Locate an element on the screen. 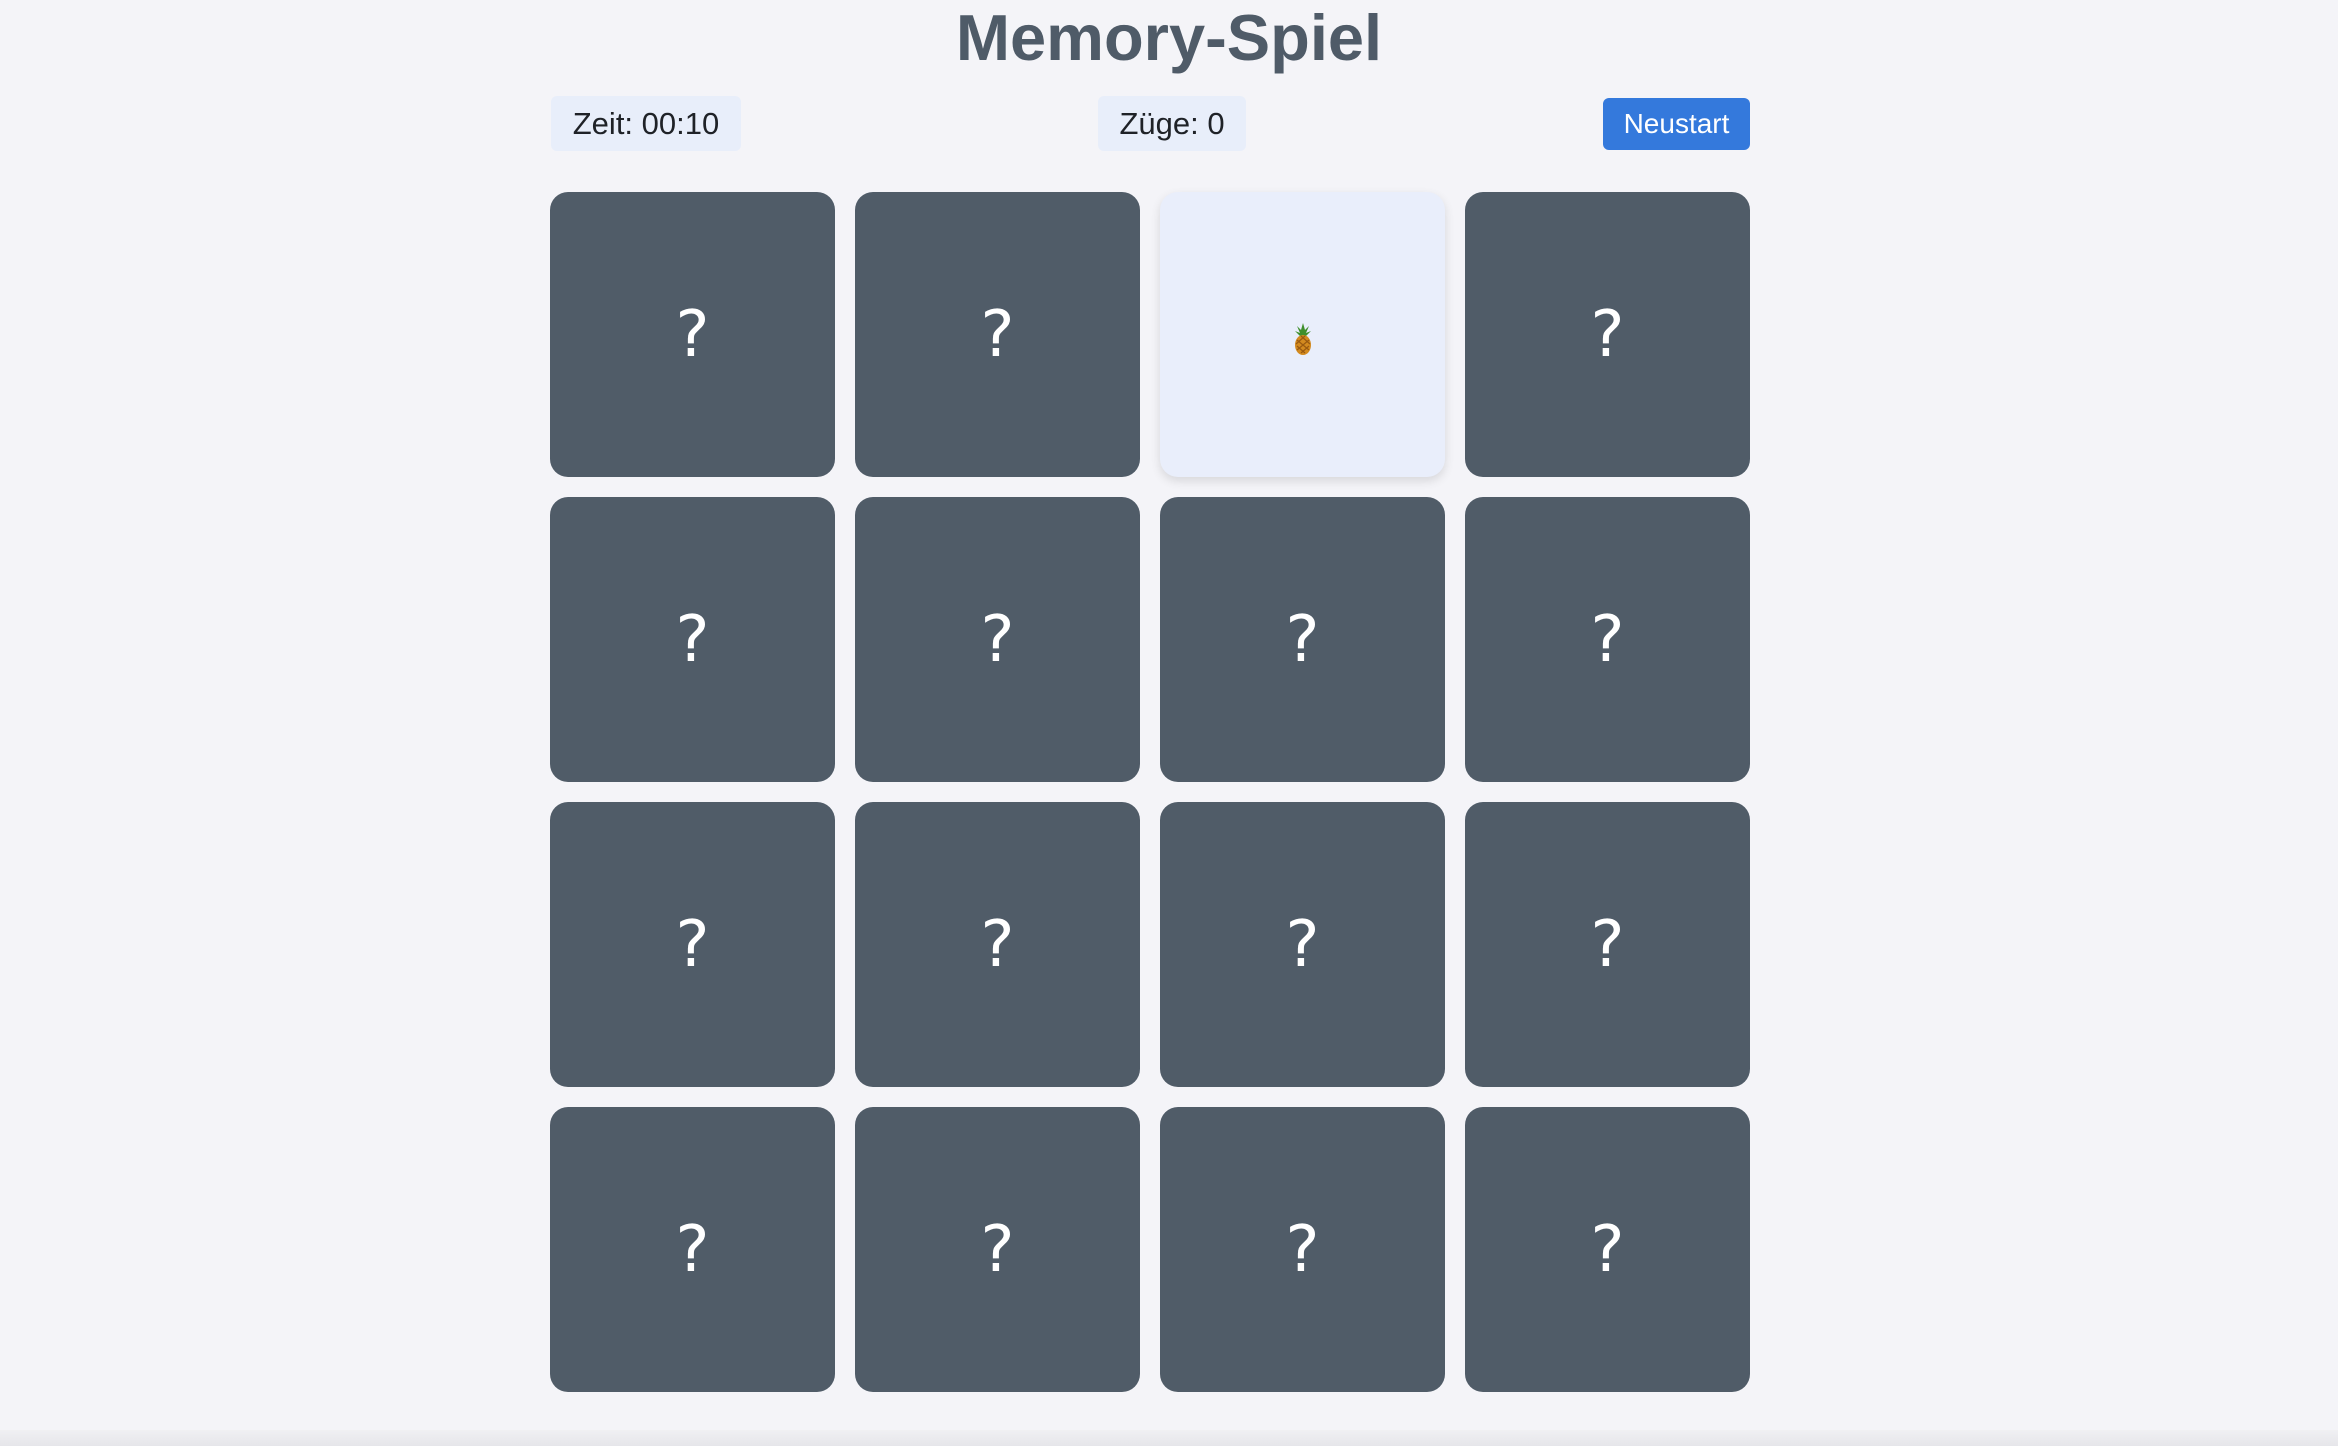 The height and width of the screenshot is (1446, 2338). timer-display: Zeit: 00:10 is located at coordinates (646, 123).